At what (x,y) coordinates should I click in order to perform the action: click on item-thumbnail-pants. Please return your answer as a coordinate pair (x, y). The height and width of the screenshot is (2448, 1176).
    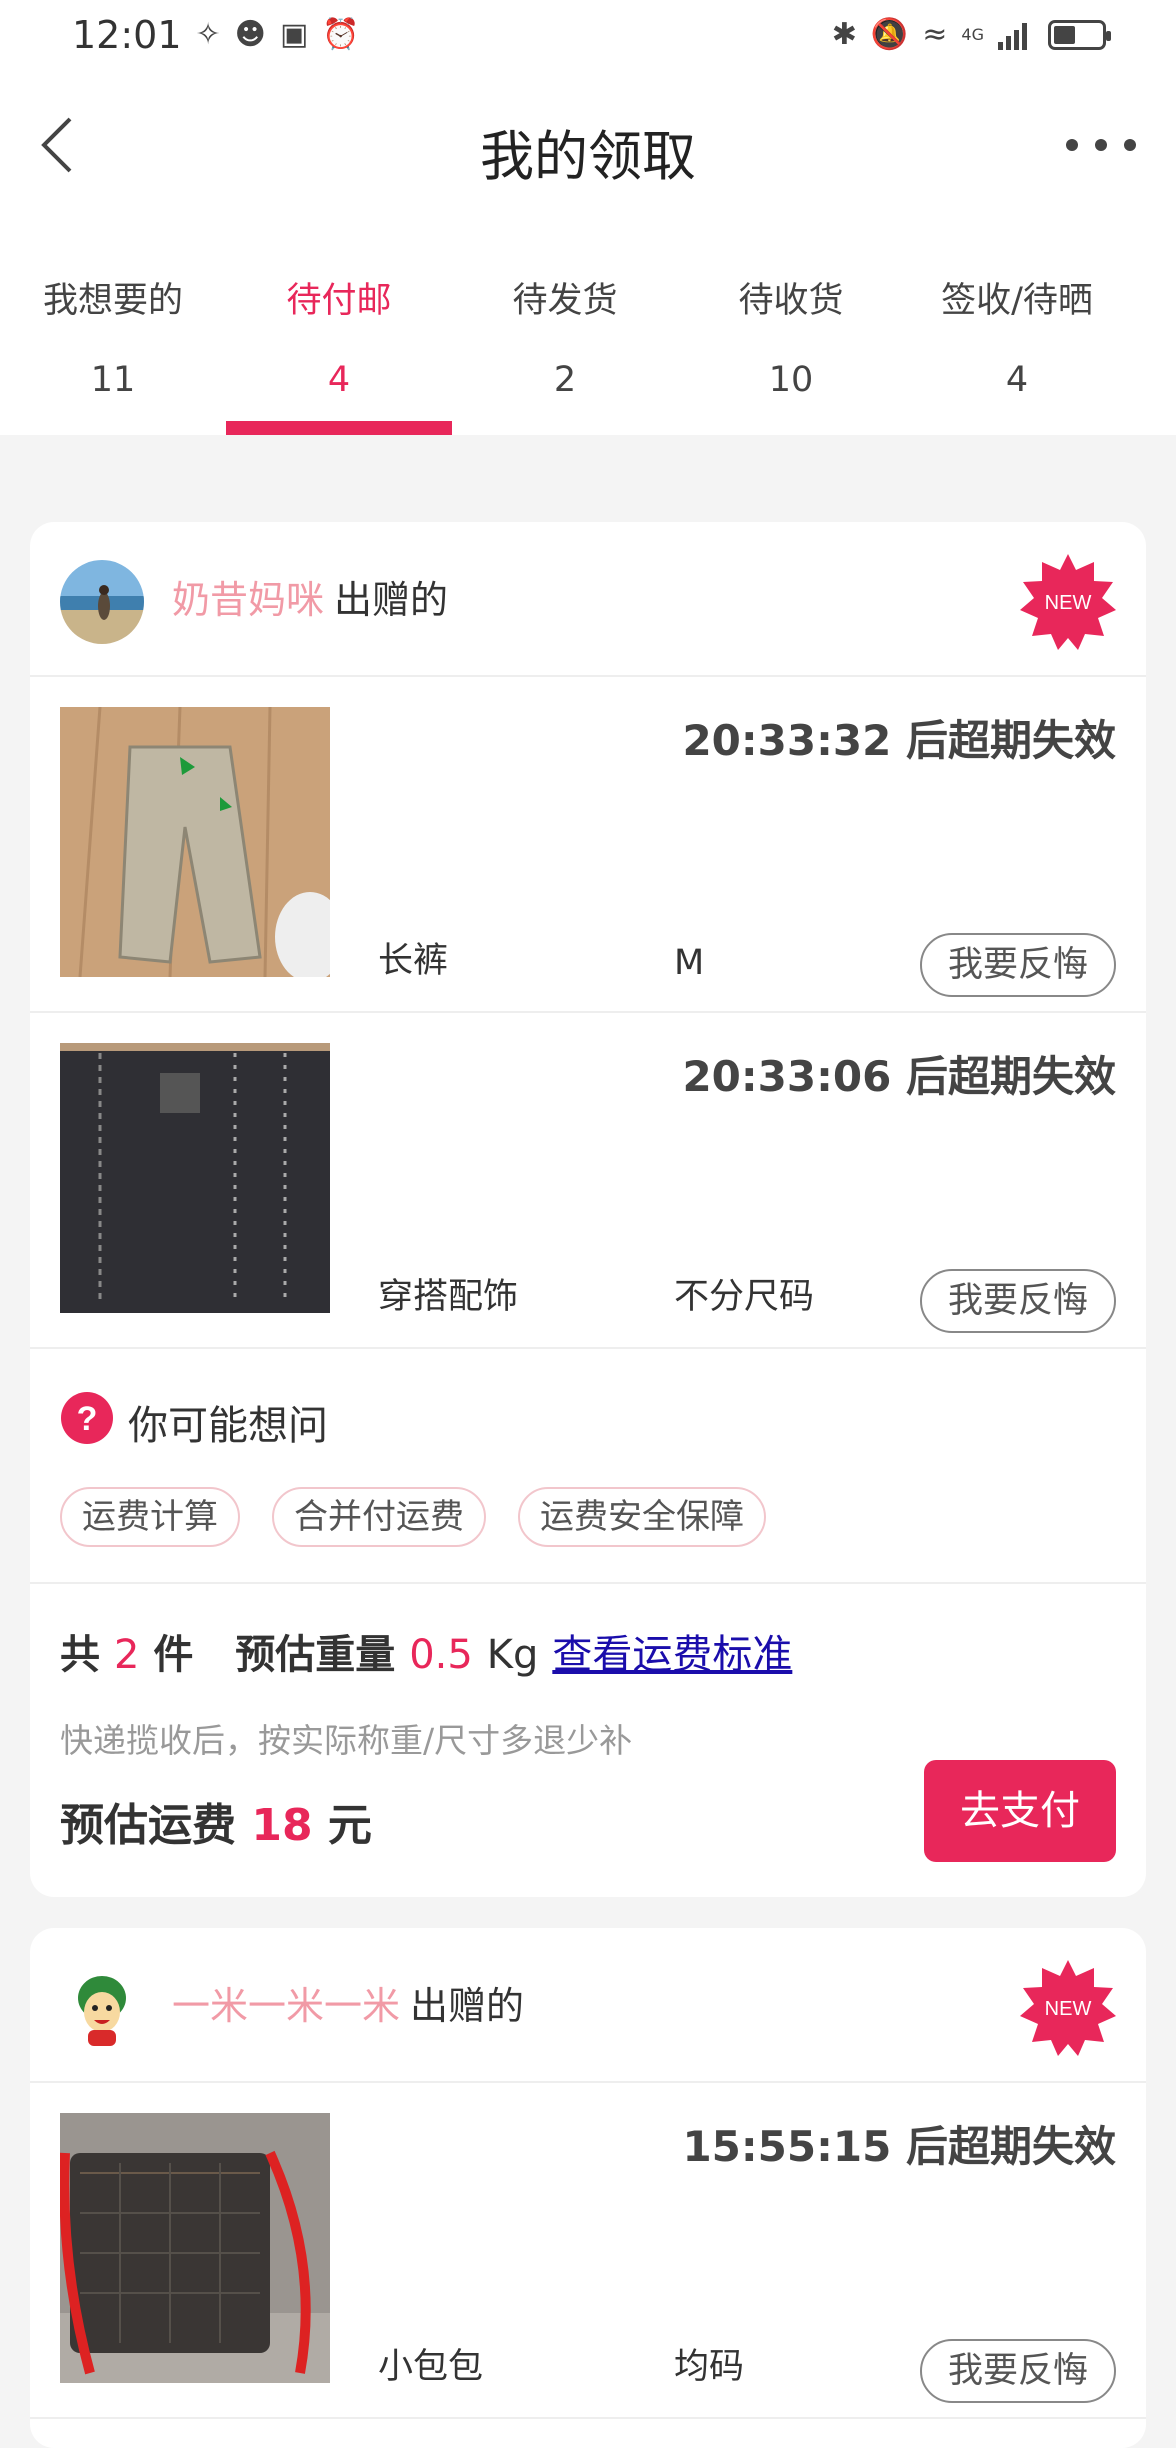
    Looking at the image, I should click on (195, 842).